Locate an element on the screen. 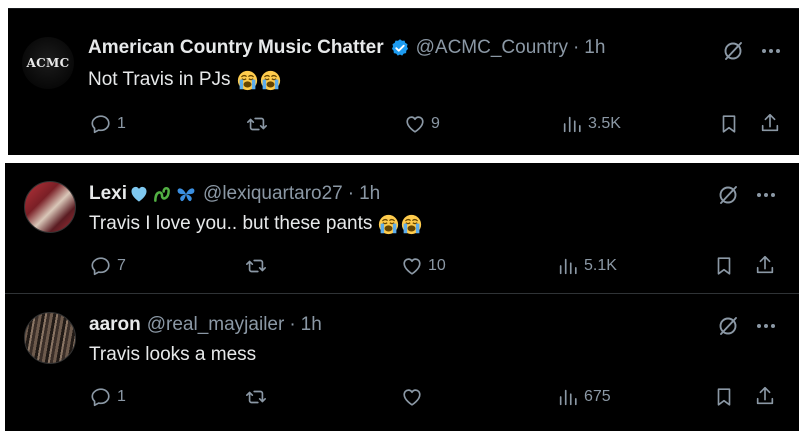 The width and height of the screenshot is (809, 434). tweet-body: Travis I love you.. but these pants is located at coordinates (231, 223).